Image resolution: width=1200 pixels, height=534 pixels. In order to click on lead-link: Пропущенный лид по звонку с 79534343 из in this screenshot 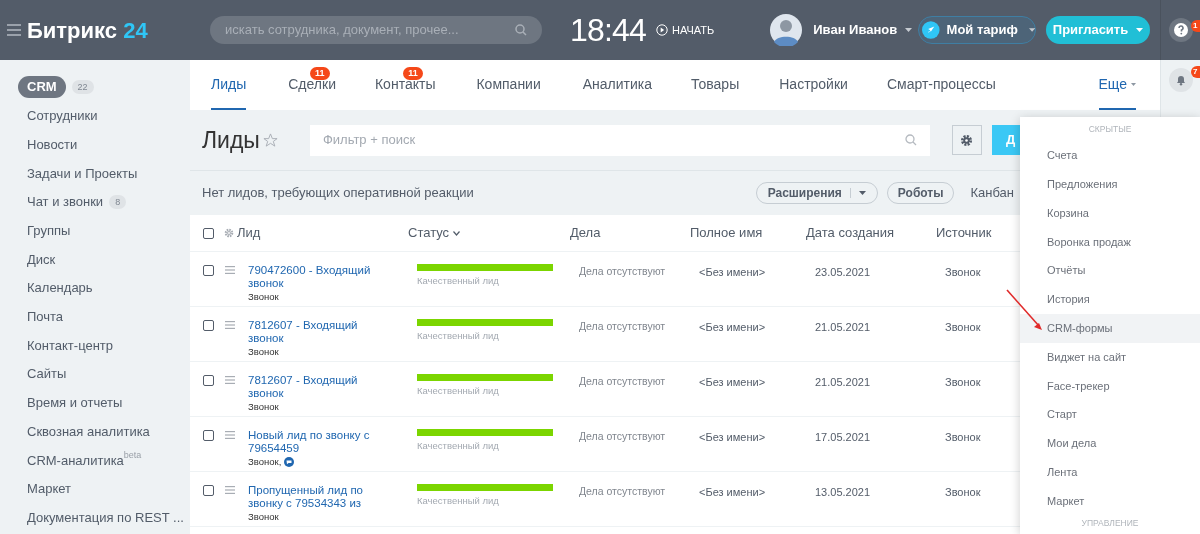, I will do `click(318, 497)`.